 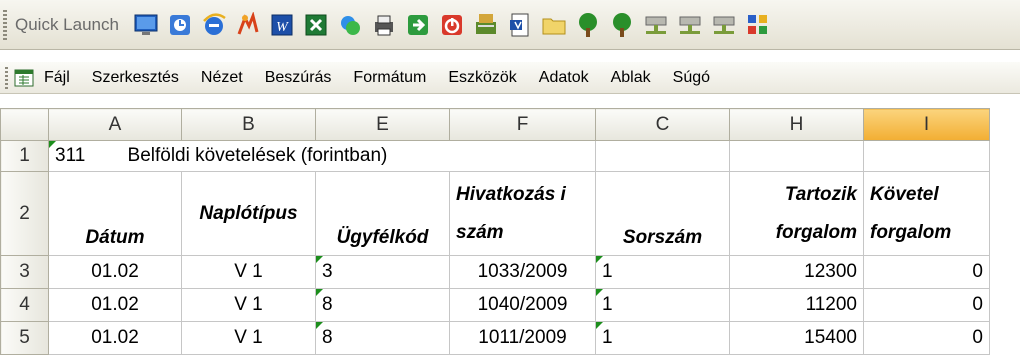 What do you see at coordinates (418, 25) in the screenshot?
I see `exit-icon` at bounding box center [418, 25].